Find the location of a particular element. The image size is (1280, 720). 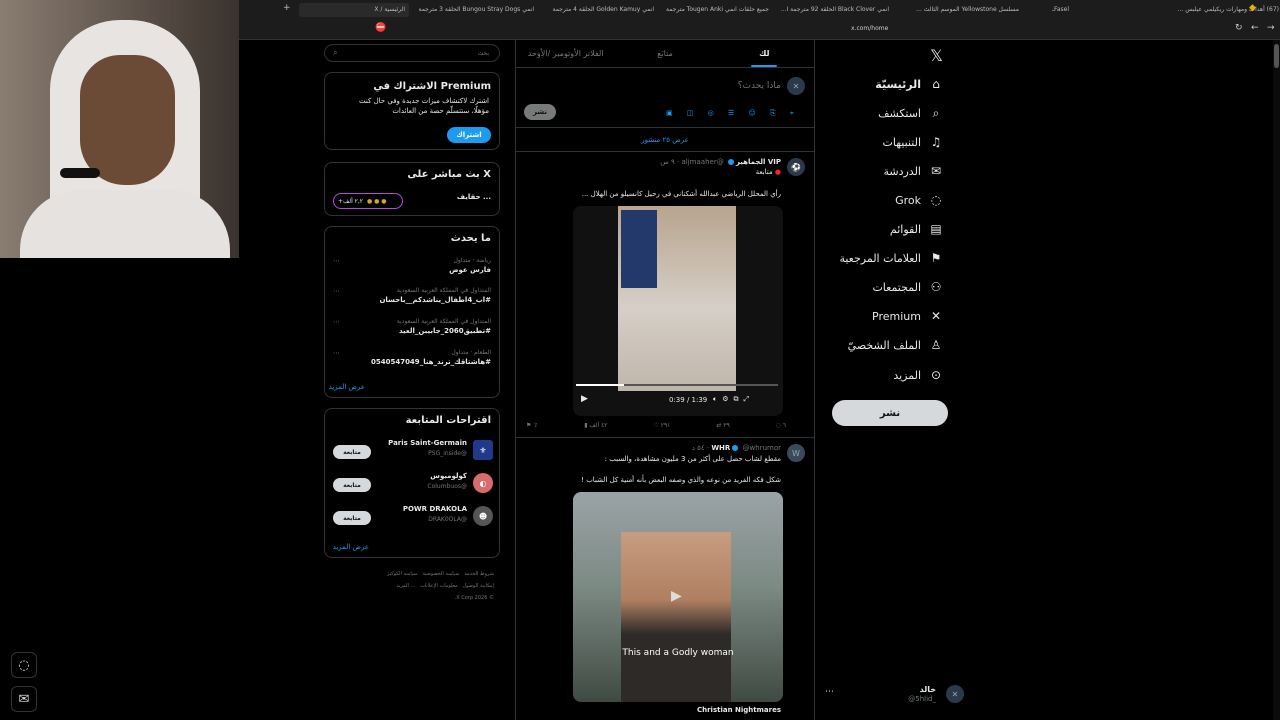

browser-tab: Faselـ is located at coordinates (1049, 10).